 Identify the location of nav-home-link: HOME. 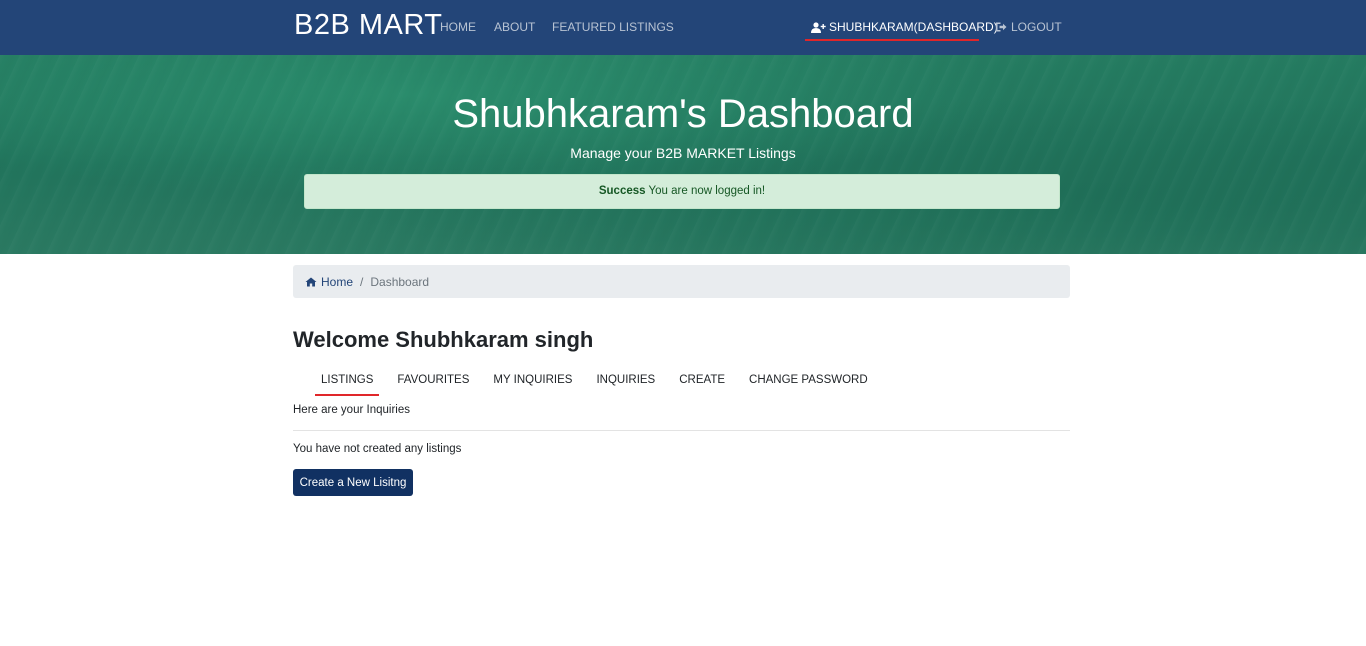
(458, 27).